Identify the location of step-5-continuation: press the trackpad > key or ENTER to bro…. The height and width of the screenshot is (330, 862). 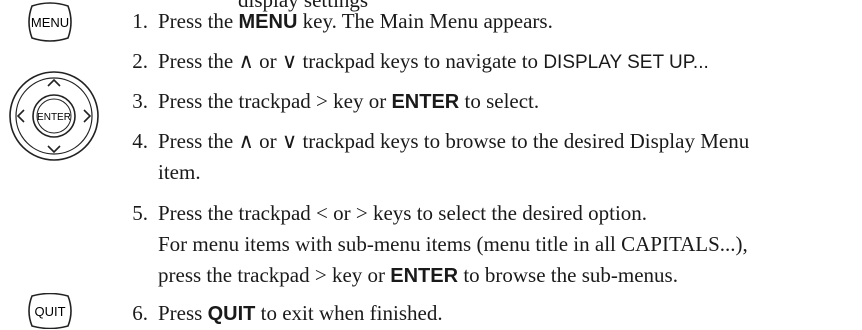
(418, 276).